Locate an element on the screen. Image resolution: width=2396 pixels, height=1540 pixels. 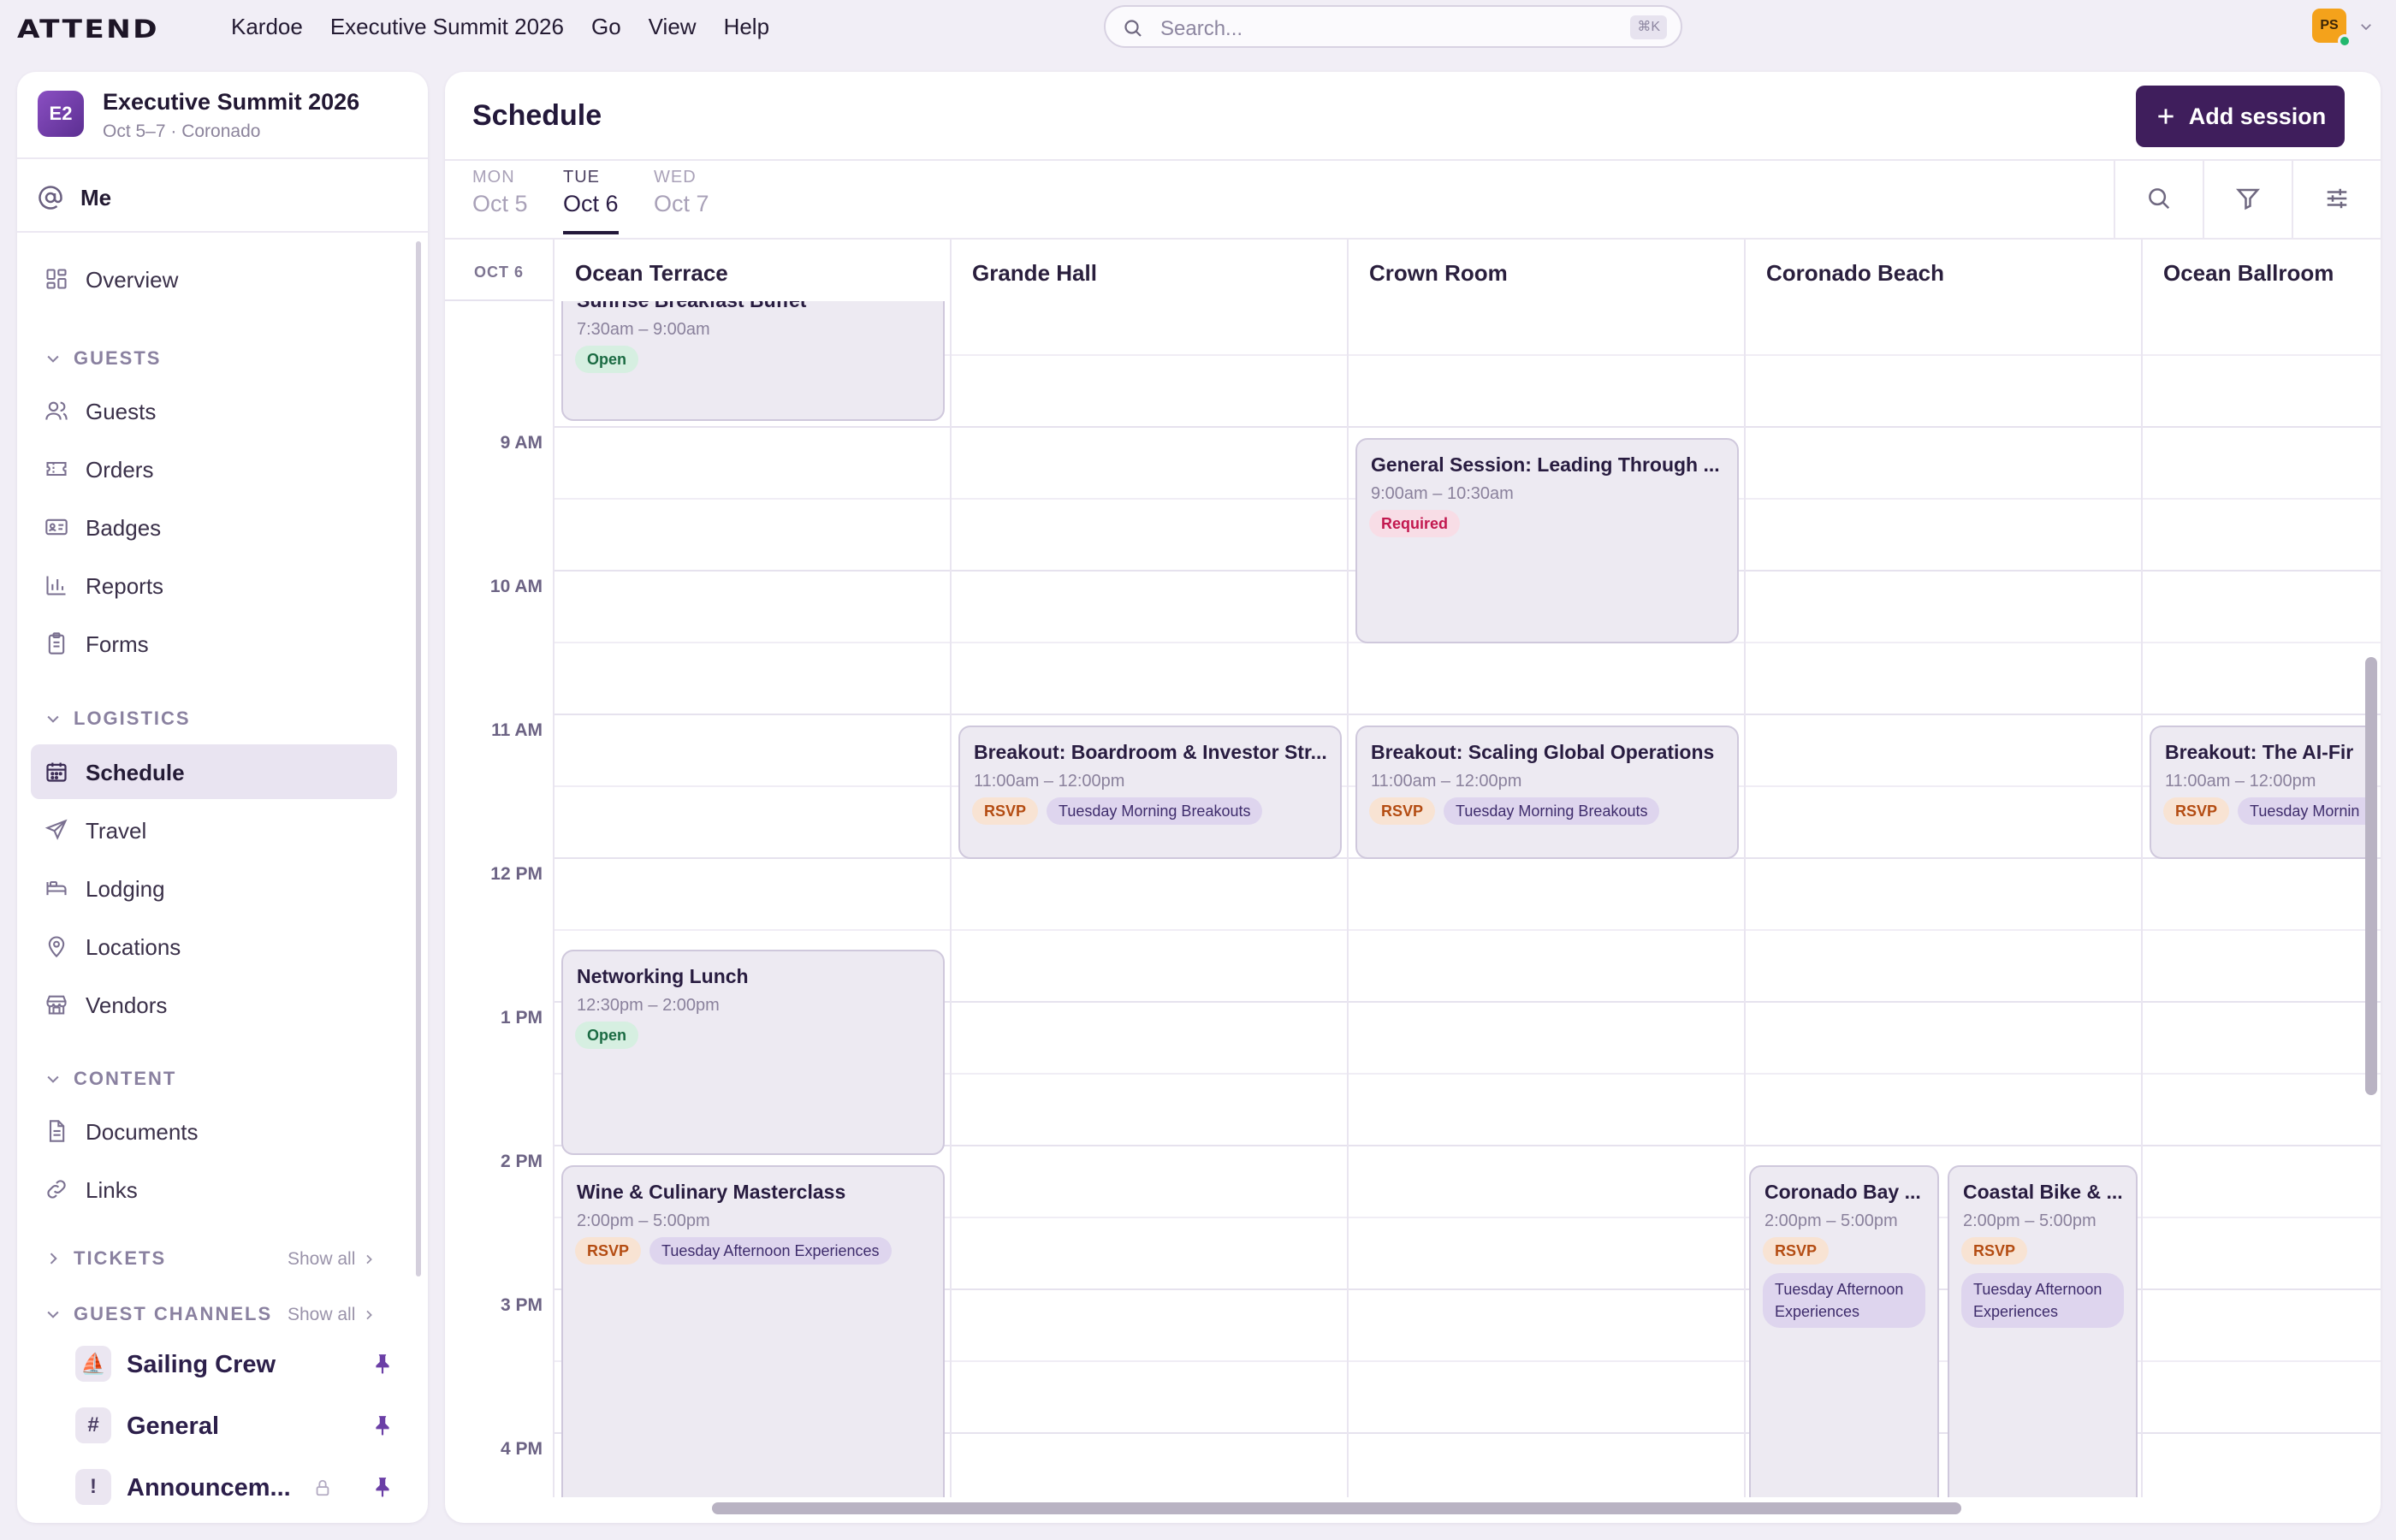
time-label: 12 PM is located at coordinates (516, 874).